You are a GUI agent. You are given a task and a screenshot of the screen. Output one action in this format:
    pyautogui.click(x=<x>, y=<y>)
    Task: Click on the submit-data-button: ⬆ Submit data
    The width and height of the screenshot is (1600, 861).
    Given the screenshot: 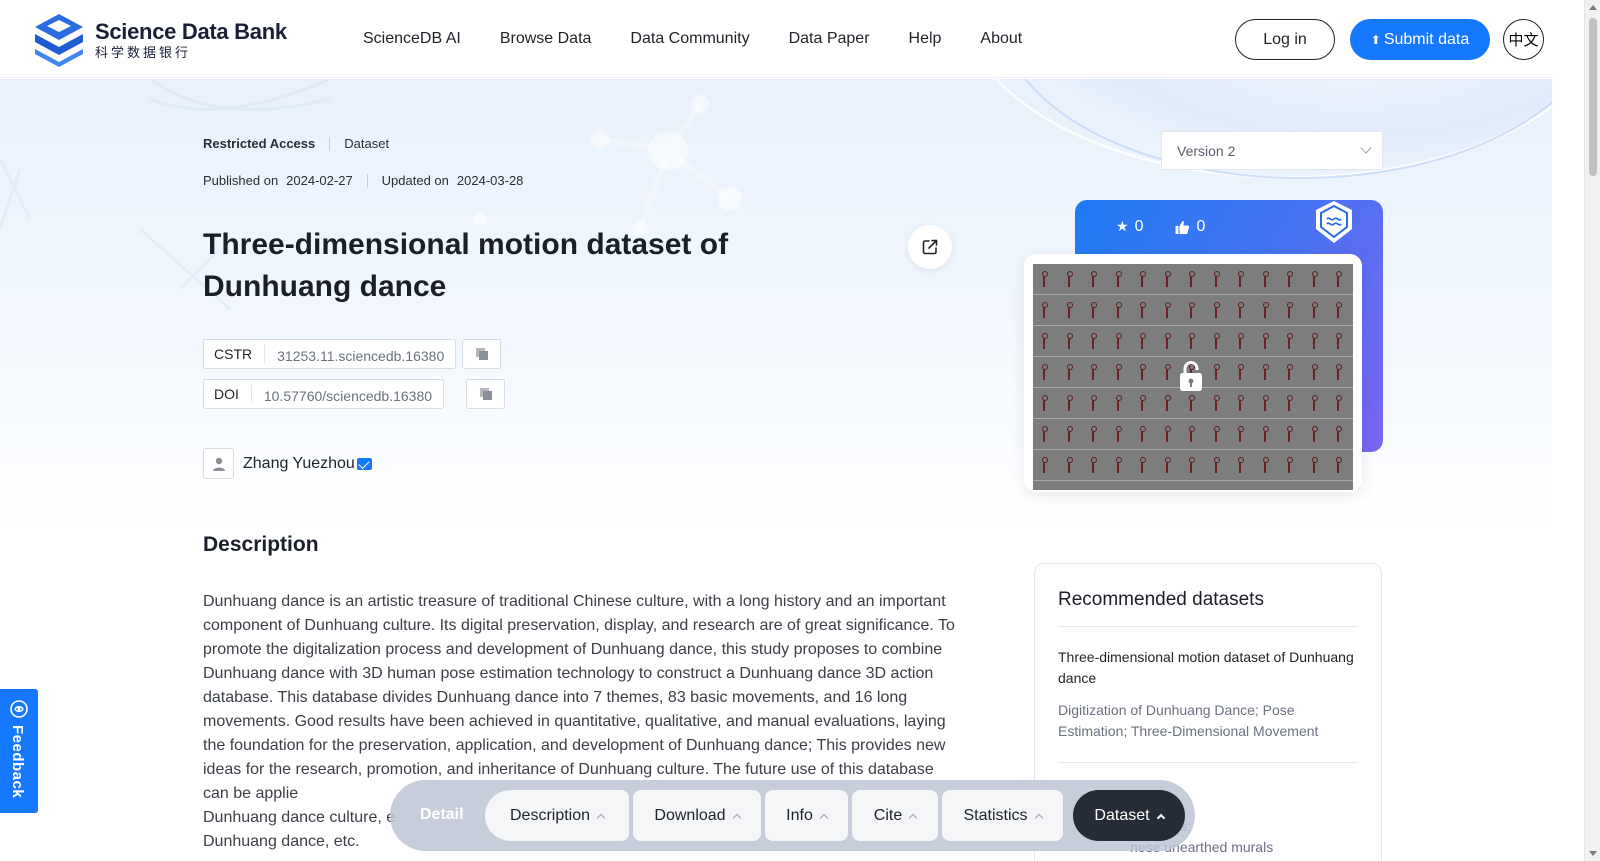 What is the action you would take?
    pyautogui.click(x=1420, y=39)
    